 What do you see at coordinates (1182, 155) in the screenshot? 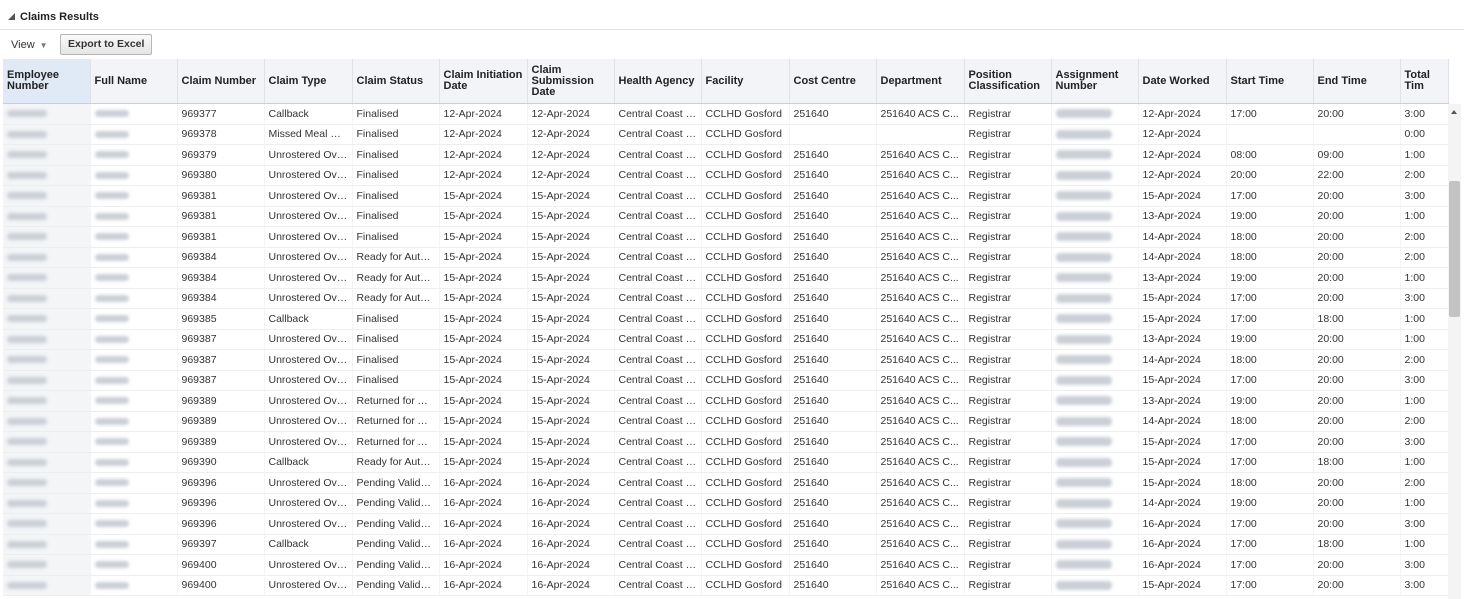
I see `table-cell: 12-Apr-2024` at bounding box center [1182, 155].